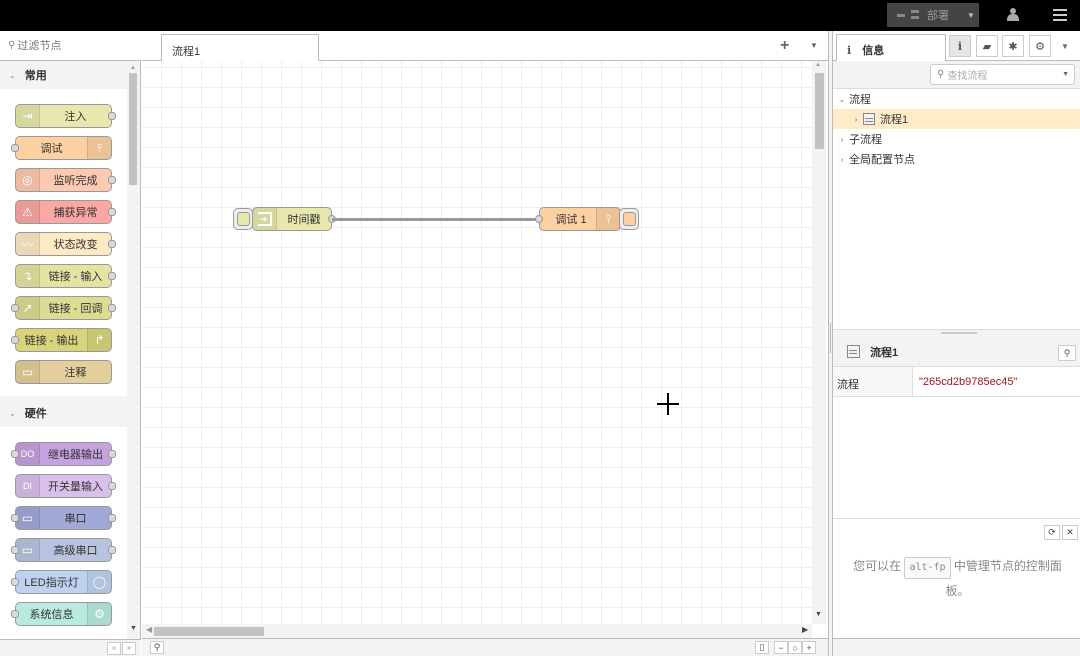  What do you see at coordinates (830, 338) in the screenshot?
I see `splitter-grip` at bounding box center [830, 338].